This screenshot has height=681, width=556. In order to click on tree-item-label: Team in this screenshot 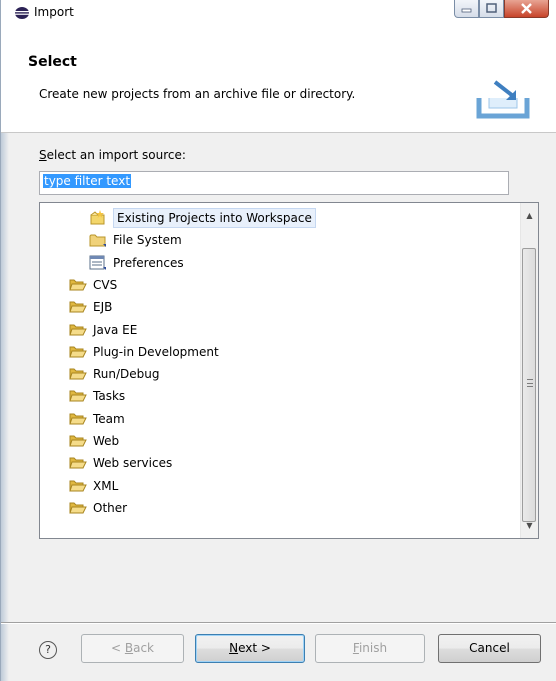, I will do `click(109, 418)`.